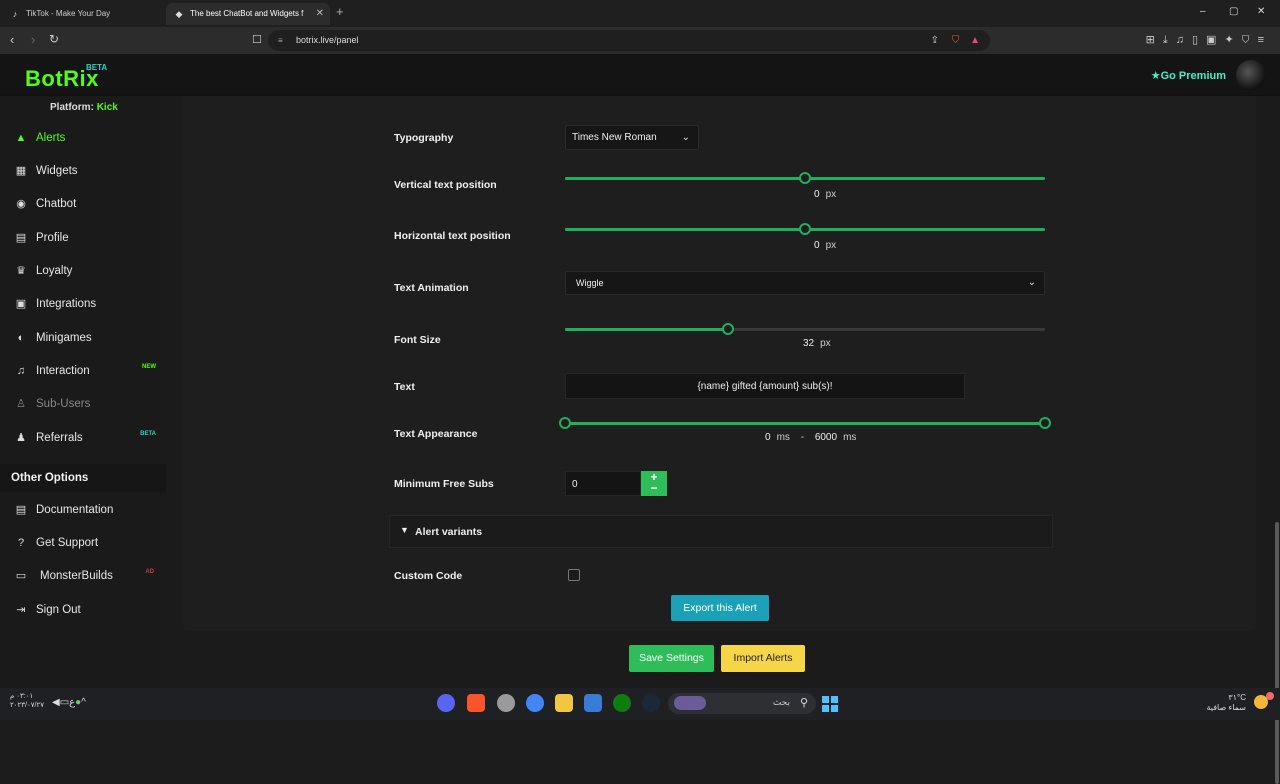 The width and height of the screenshot is (1280, 784). What do you see at coordinates (1155, 76) in the screenshot?
I see `star-icon: ★` at bounding box center [1155, 76].